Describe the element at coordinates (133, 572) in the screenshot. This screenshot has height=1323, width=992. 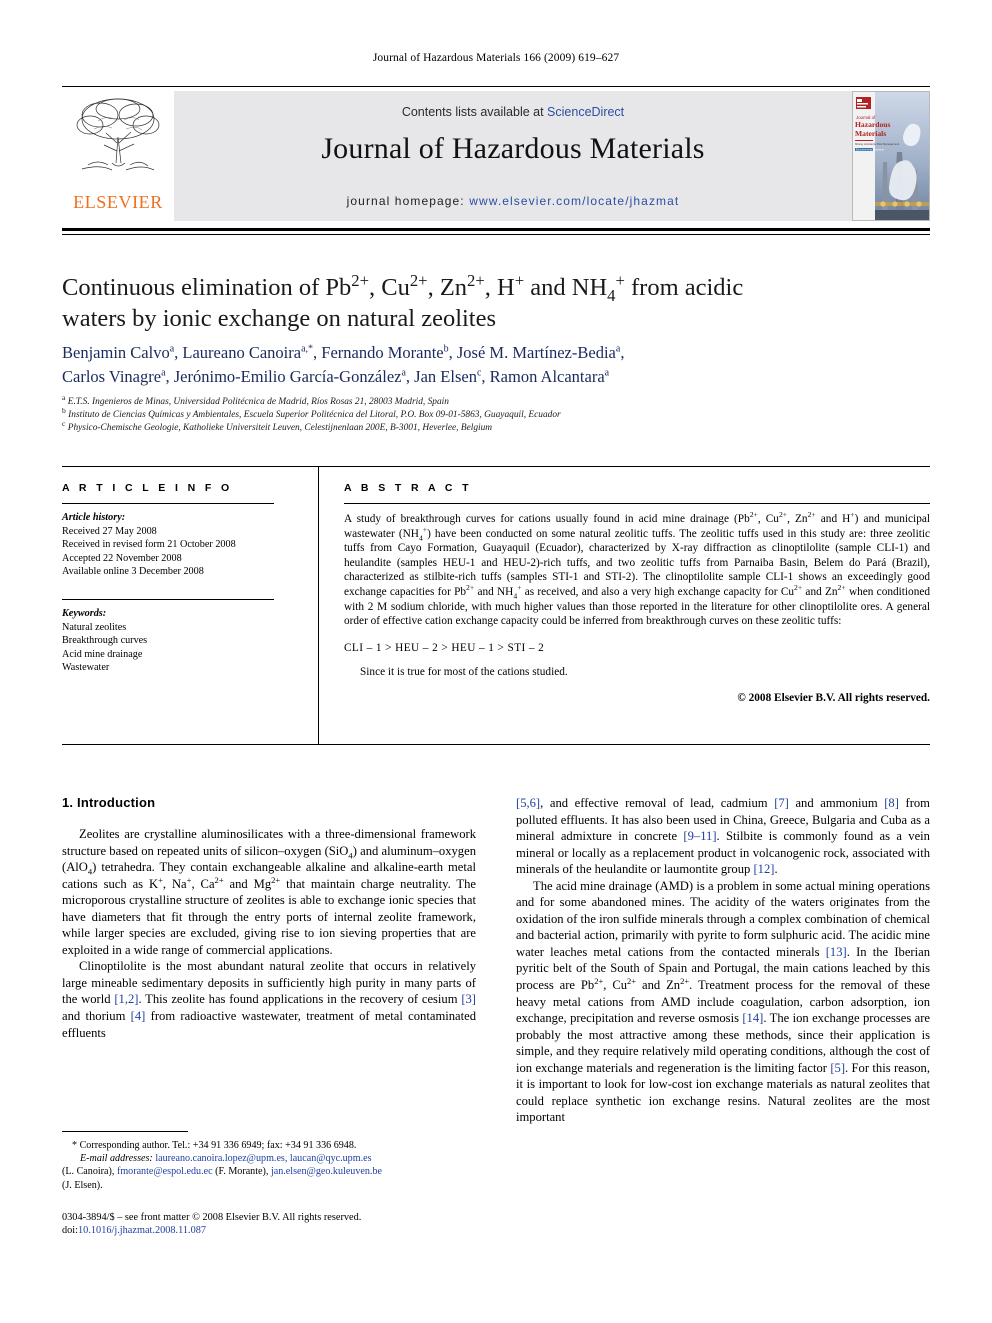
I see `history-item: Available online 3 December 2008` at that location.